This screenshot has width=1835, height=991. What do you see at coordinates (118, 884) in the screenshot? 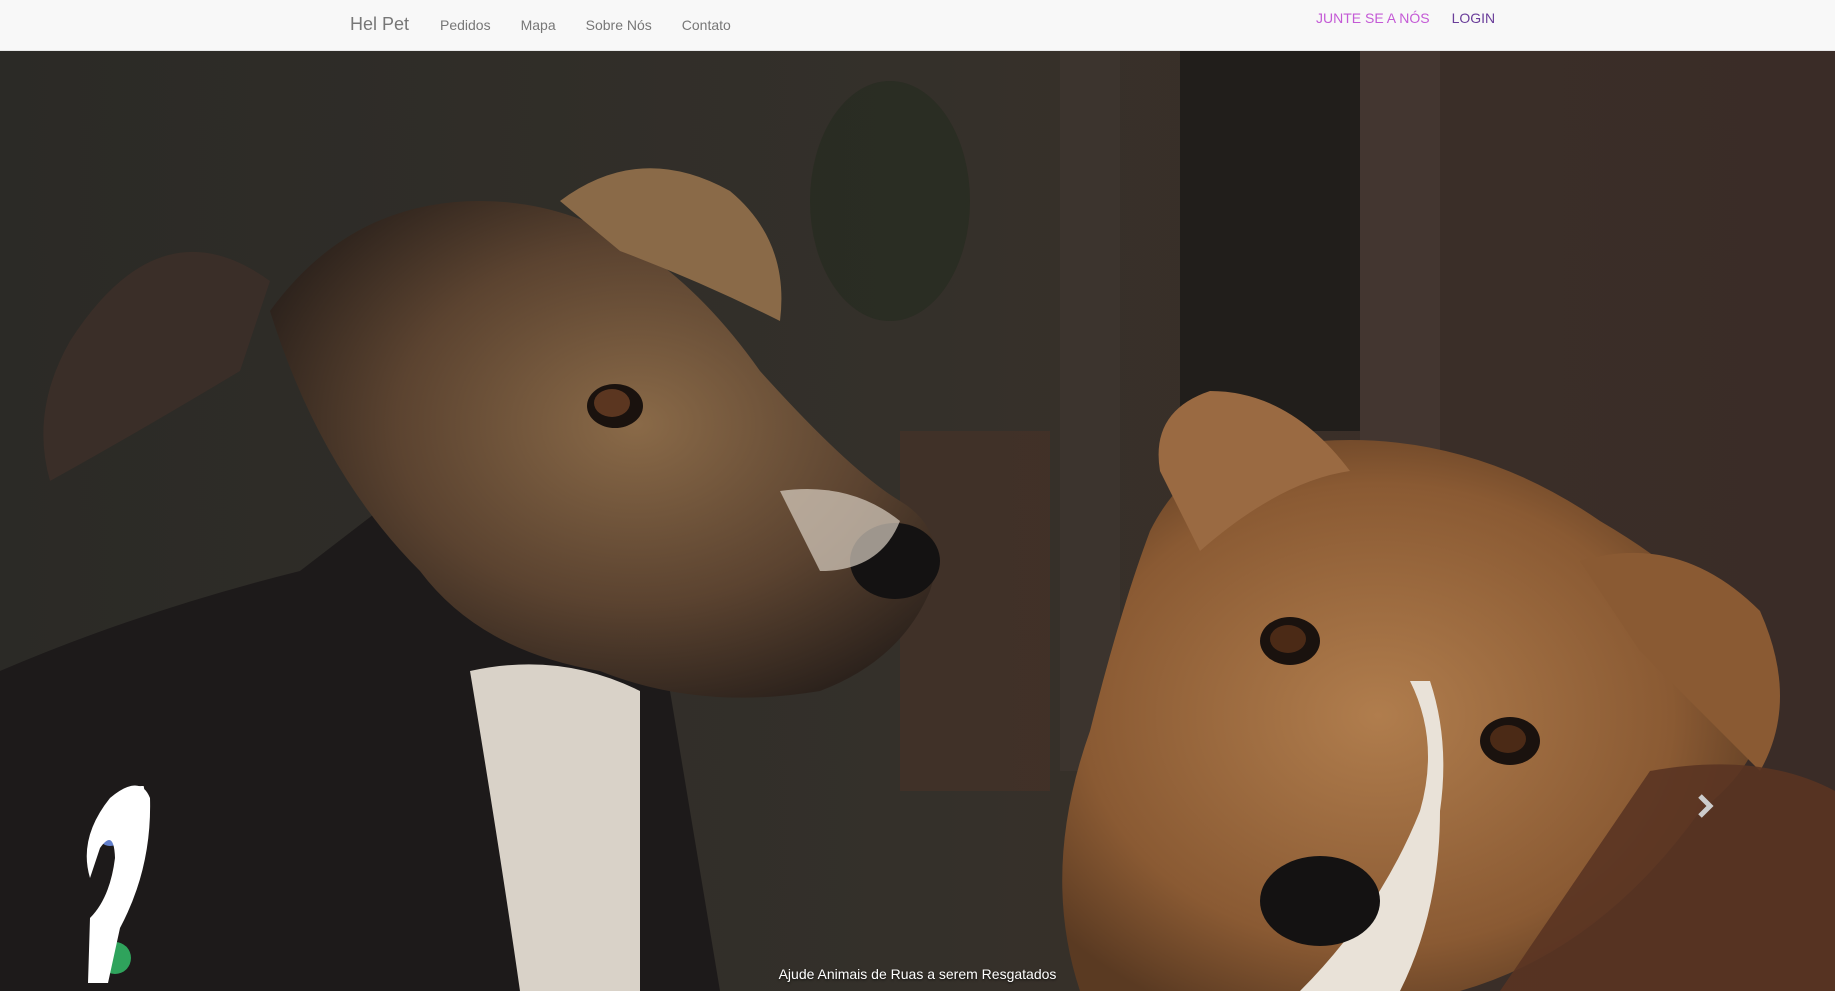
I see `scribble-overlay` at bounding box center [118, 884].